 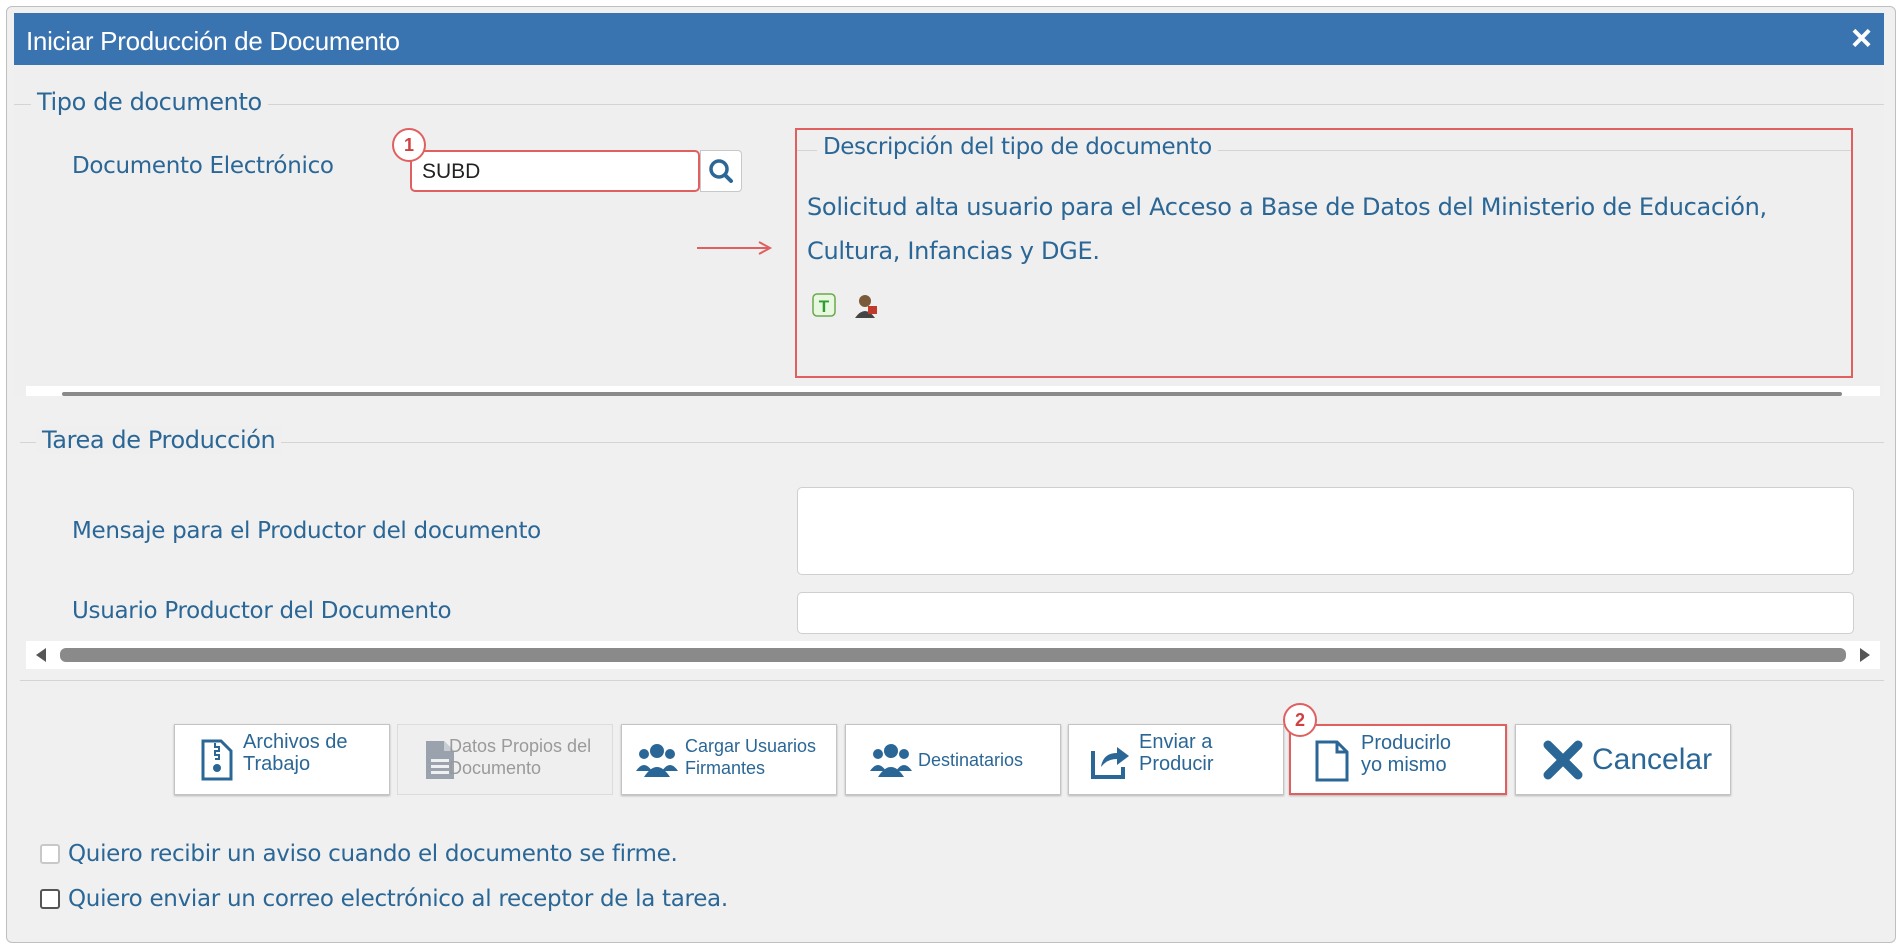 I want to click on legend-divider, so click(x=949, y=104).